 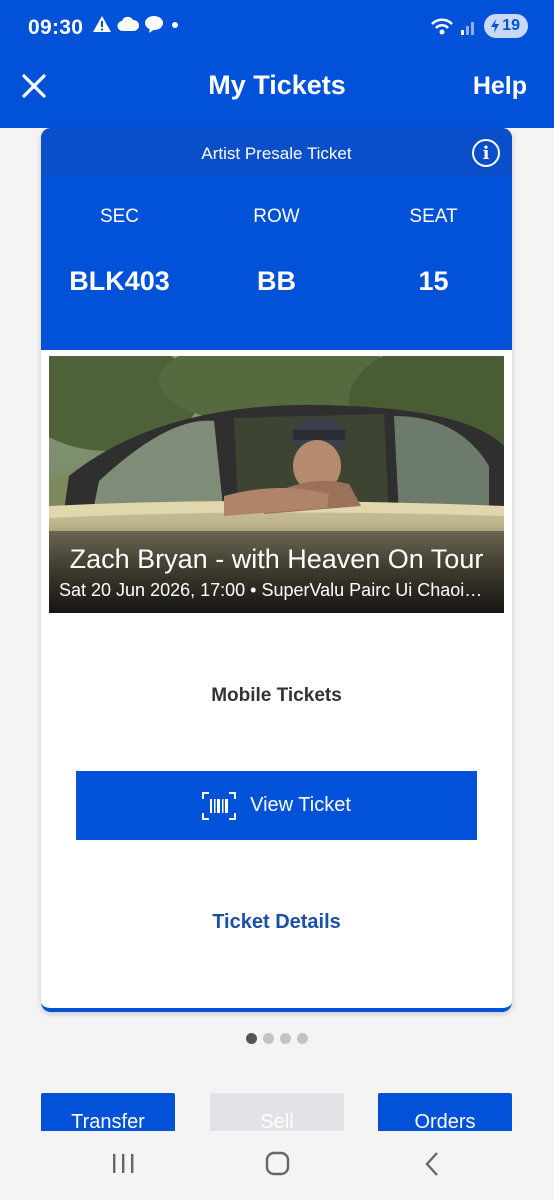 I want to click on wifi-icon, so click(x=442, y=26).